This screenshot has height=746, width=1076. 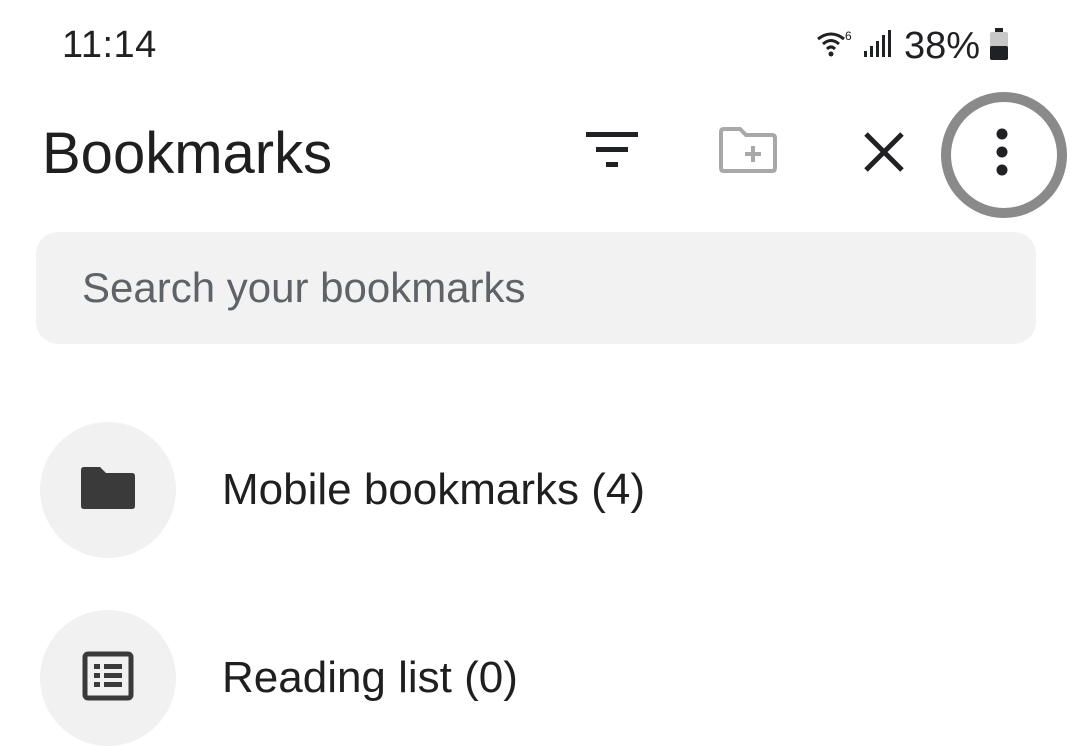 What do you see at coordinates (434, 489) in the screenshot?
I see `list-item-label: Mobile bookmarks (4)` at bounding box center [434, 489].